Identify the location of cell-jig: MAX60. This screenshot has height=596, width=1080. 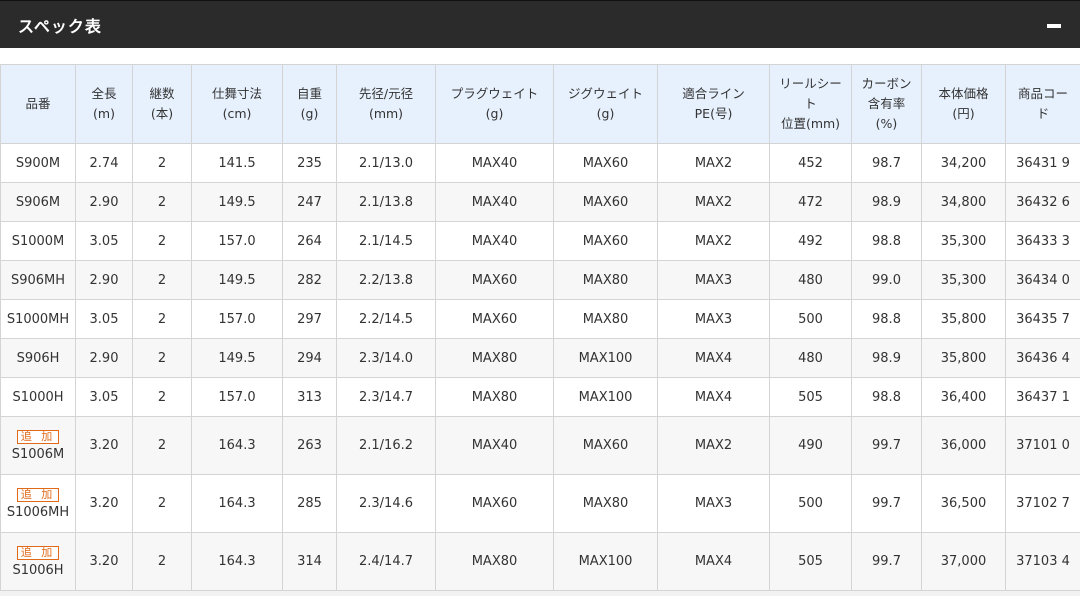
(605, 163).